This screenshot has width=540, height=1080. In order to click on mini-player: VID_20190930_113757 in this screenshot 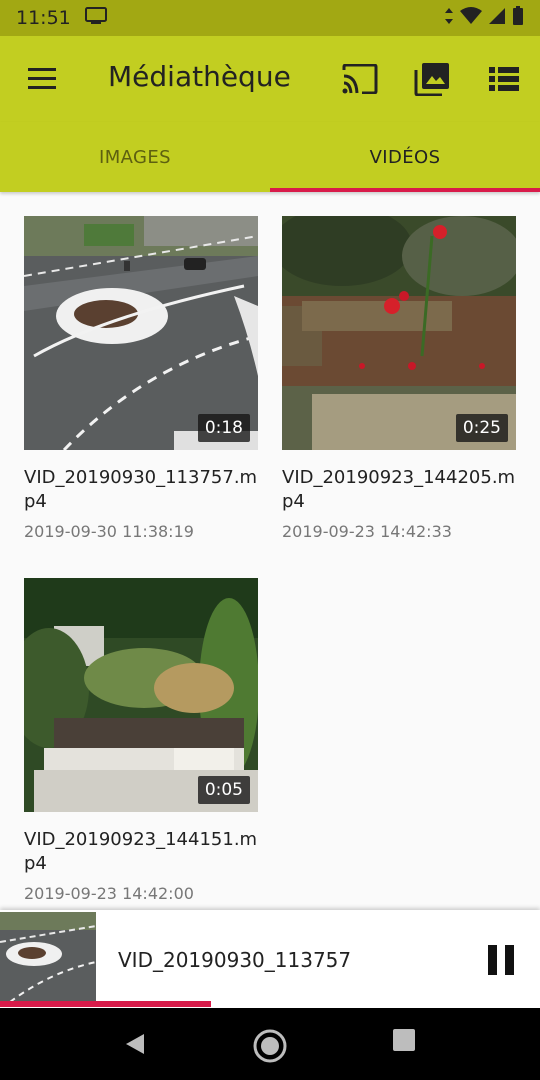, I will do `click(270, 959)`.